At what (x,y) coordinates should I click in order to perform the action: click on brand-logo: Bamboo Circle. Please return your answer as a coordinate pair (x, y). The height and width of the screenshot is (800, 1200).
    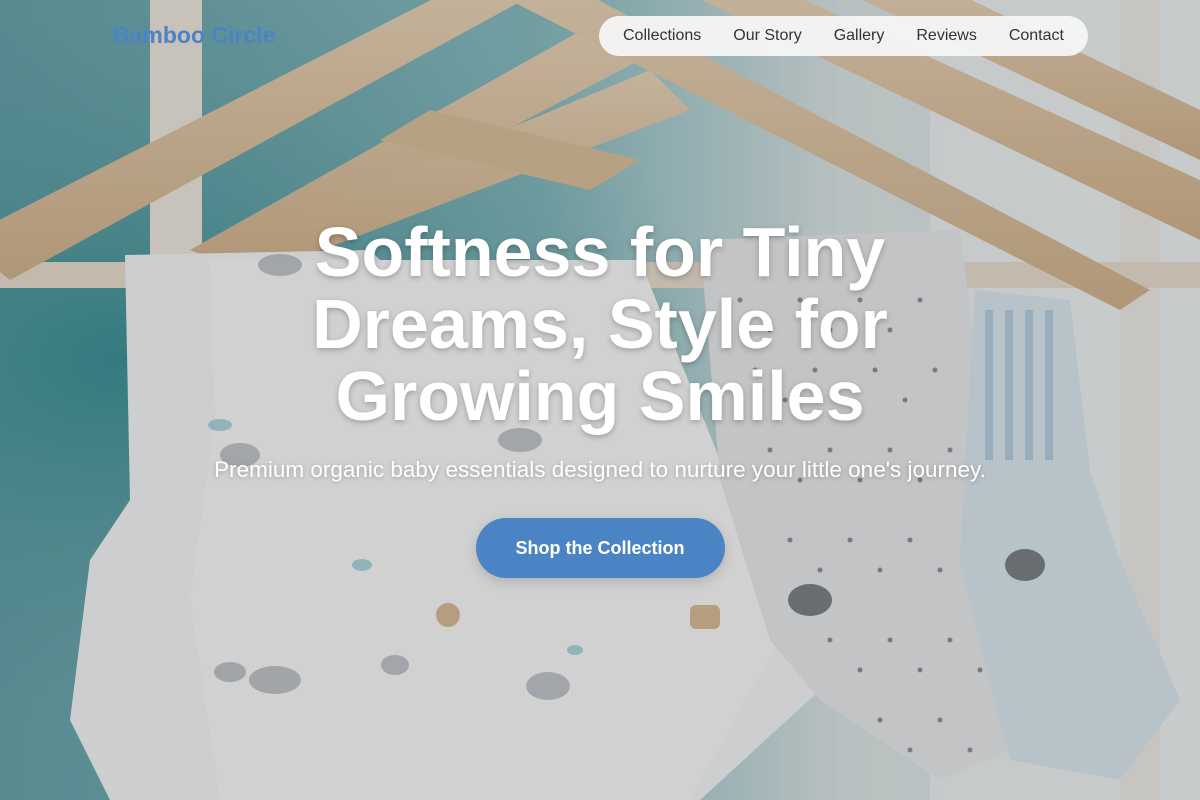
    Looking at the image, I should click on (194, 35).